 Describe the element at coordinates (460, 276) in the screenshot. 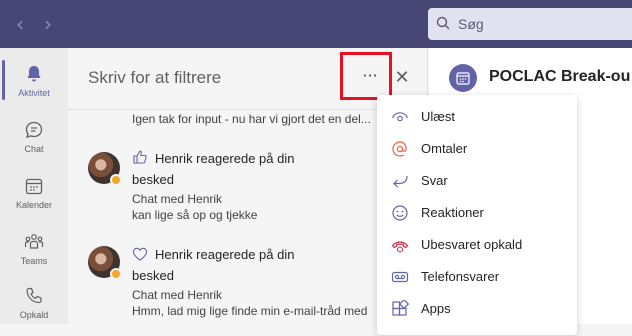

I see `menu-item-label: Telefonsvarer` at that location.